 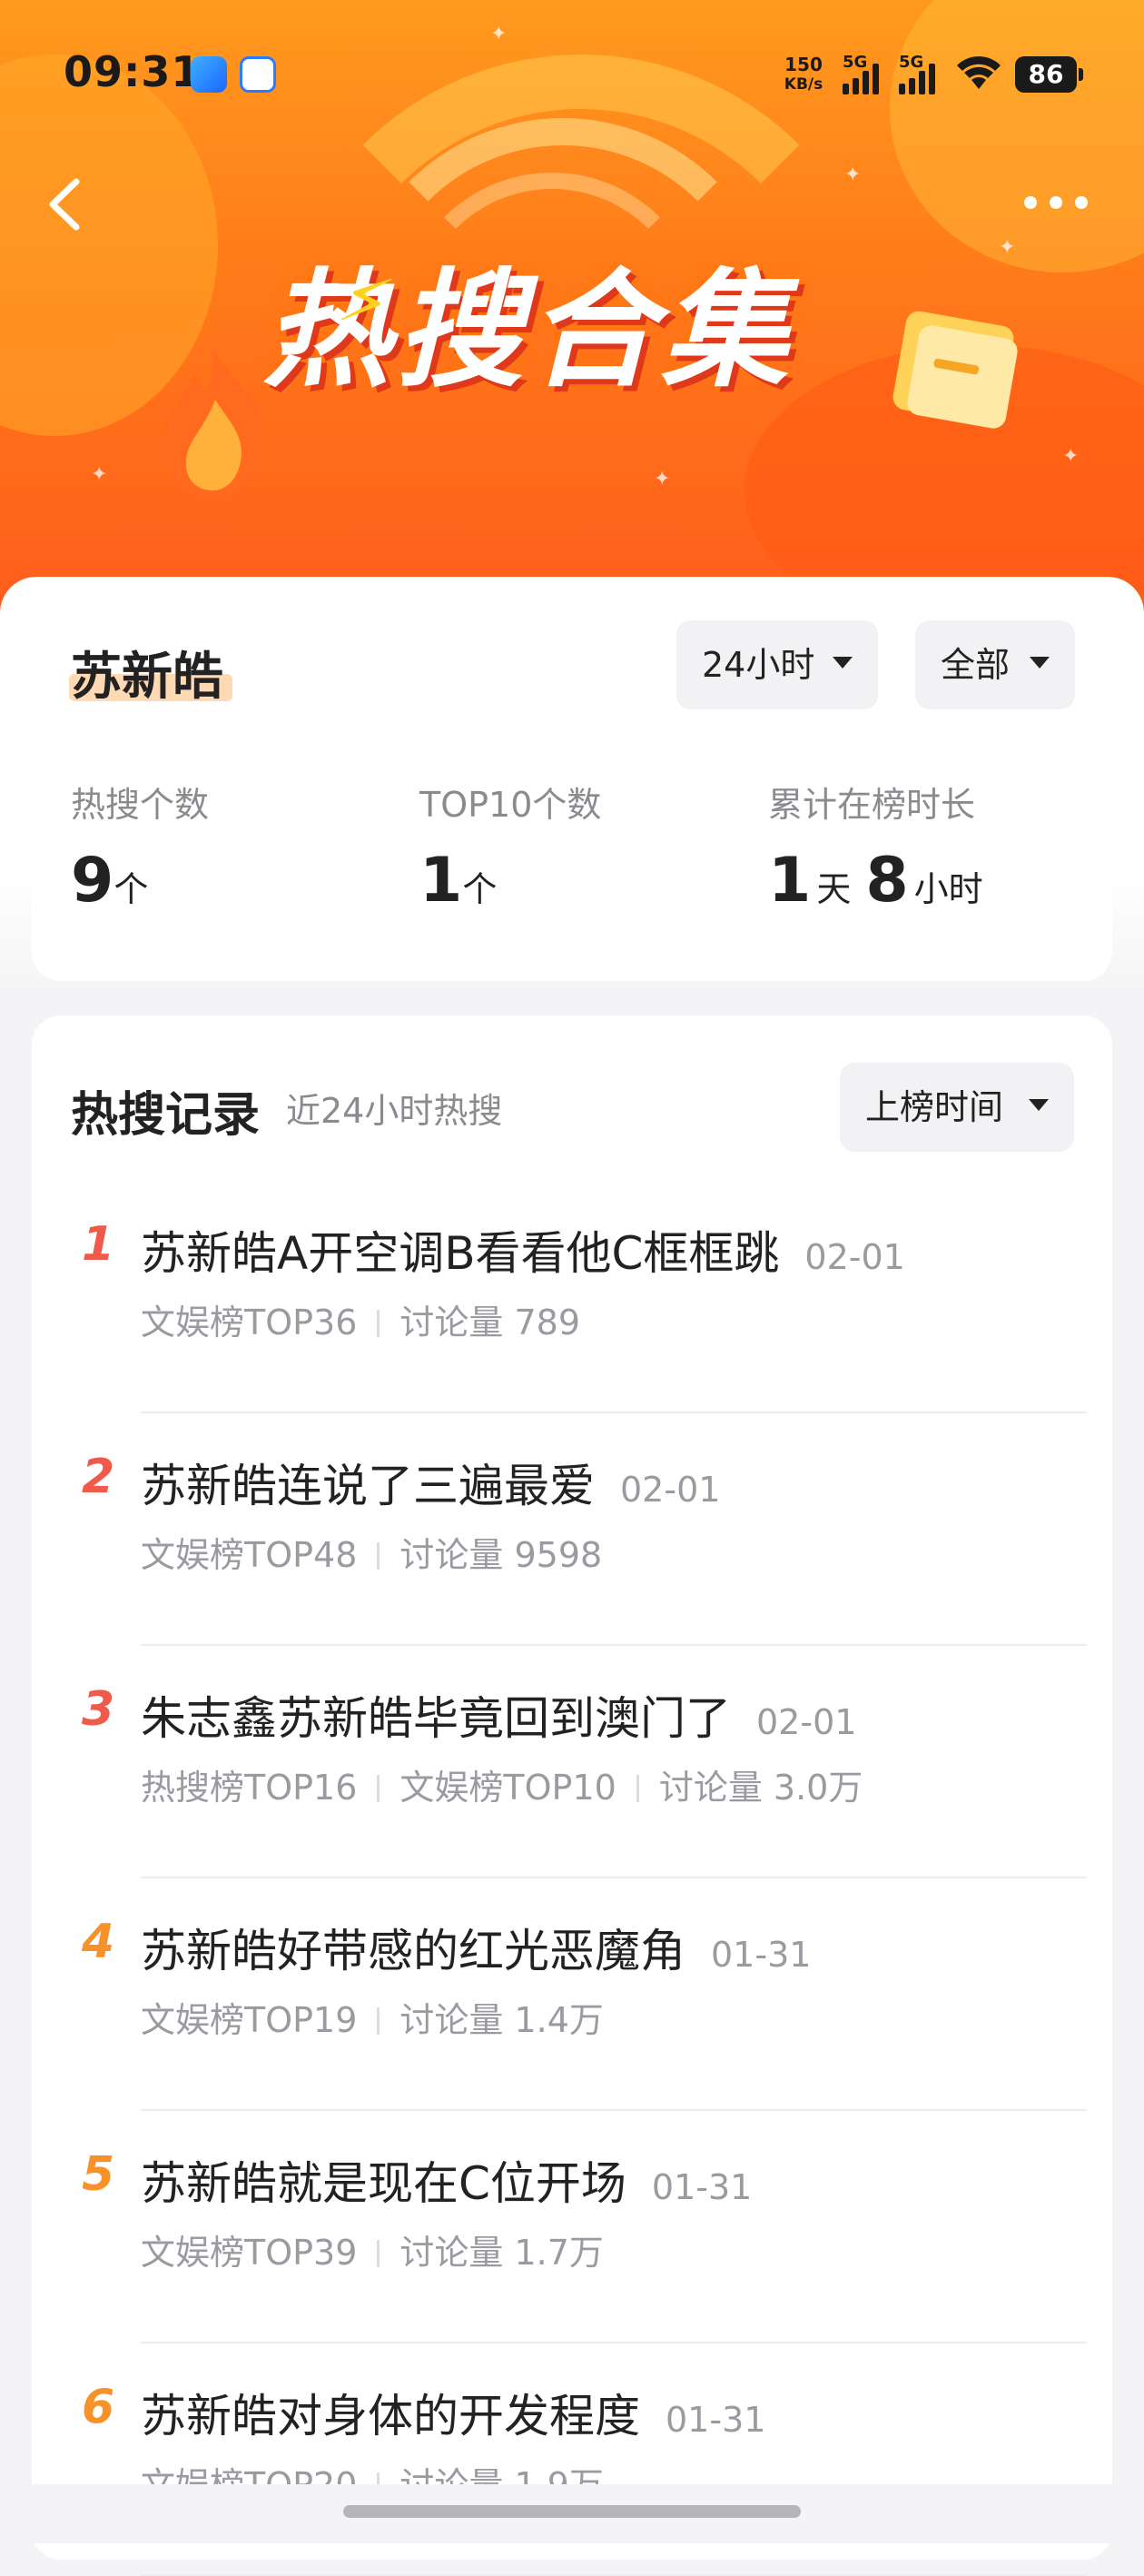 What do you see at coordinates (777, 664) in the screenshot?
I see `time-filter-dropdown: 24小时` at bounding box center [777, 664].